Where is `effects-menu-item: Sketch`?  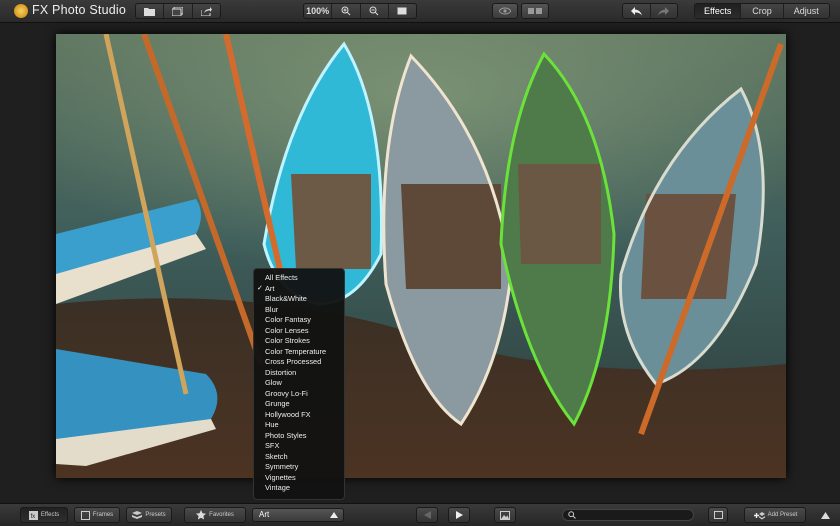 effects-menu-item: Sketch is located at coordinates (299, 457).